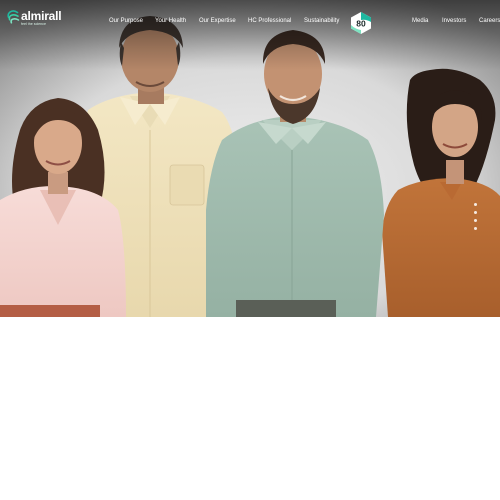 Image resolution: width=500 pixels, height=500 pixels. I want to click on nav-investors: Investors, so click(454, 21).